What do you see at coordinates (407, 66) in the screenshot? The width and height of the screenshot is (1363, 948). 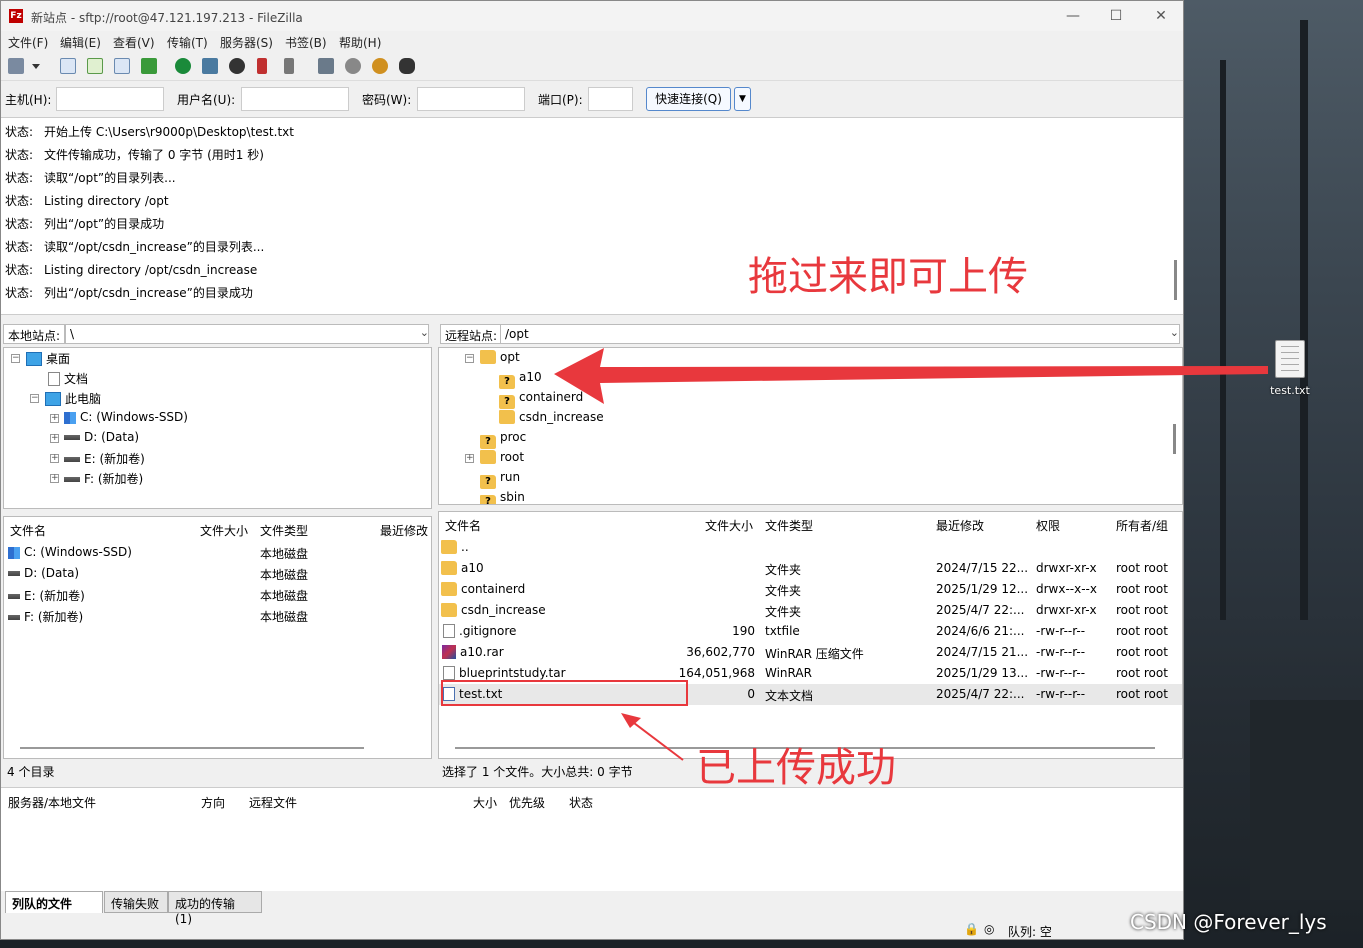 I see `search-binoculars-icon` at bounding box center [407, 66].